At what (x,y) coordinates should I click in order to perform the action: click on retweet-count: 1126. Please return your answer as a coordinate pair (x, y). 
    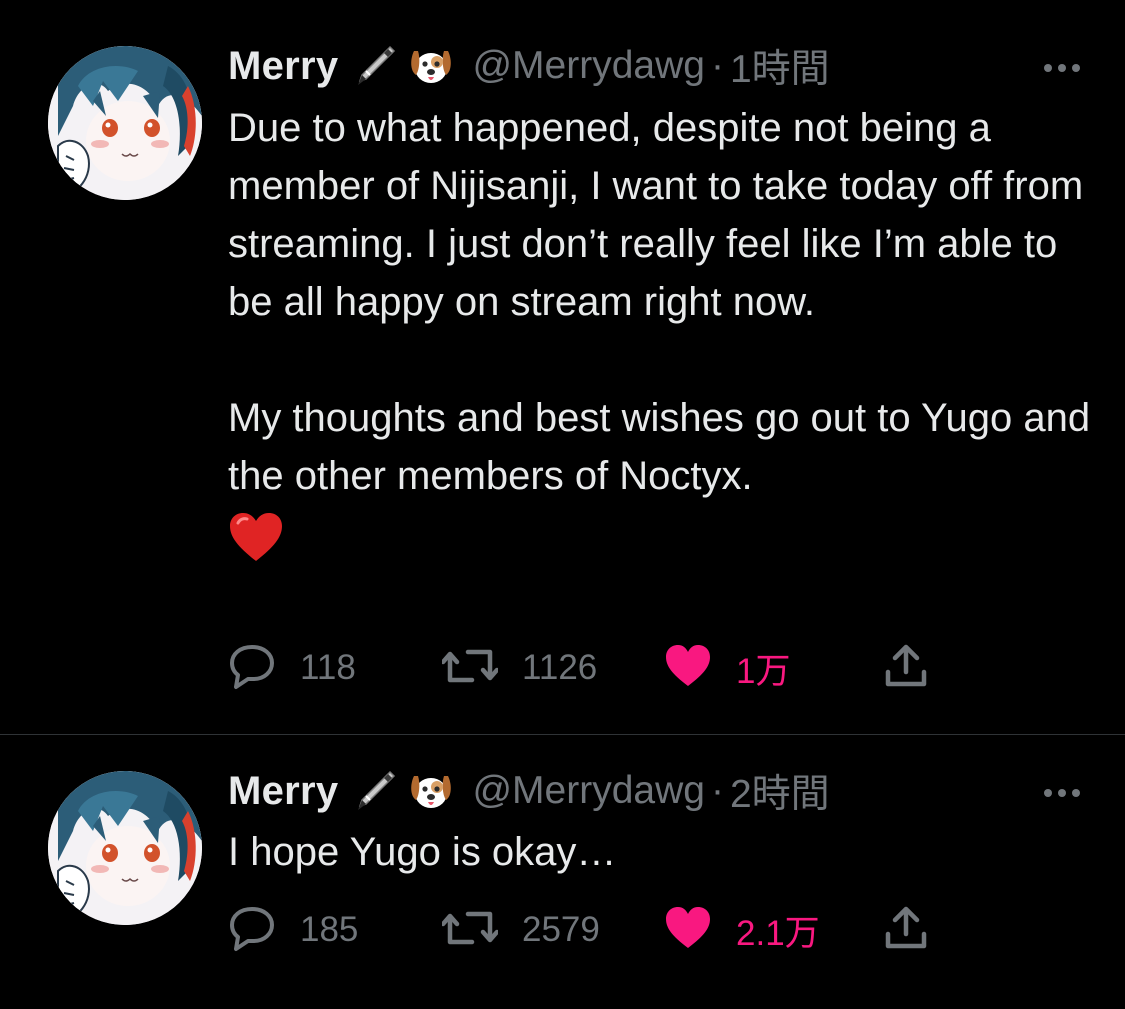
    Looking at the image, I should click on (560, 667).